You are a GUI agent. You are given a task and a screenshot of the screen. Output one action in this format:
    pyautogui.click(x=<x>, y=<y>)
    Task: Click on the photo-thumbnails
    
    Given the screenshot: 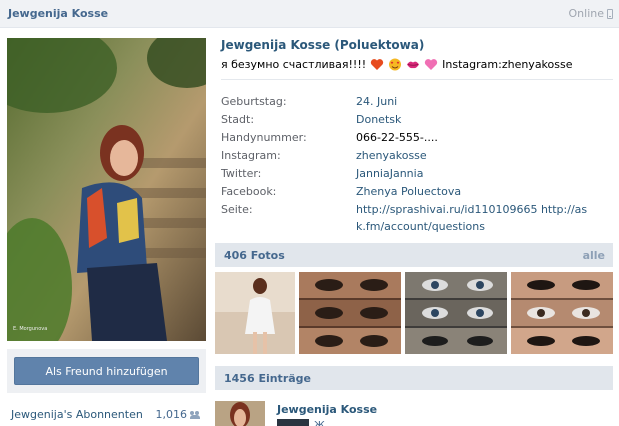 What is the action you would take?
    pyautogui.click(x=414, y=313)
    